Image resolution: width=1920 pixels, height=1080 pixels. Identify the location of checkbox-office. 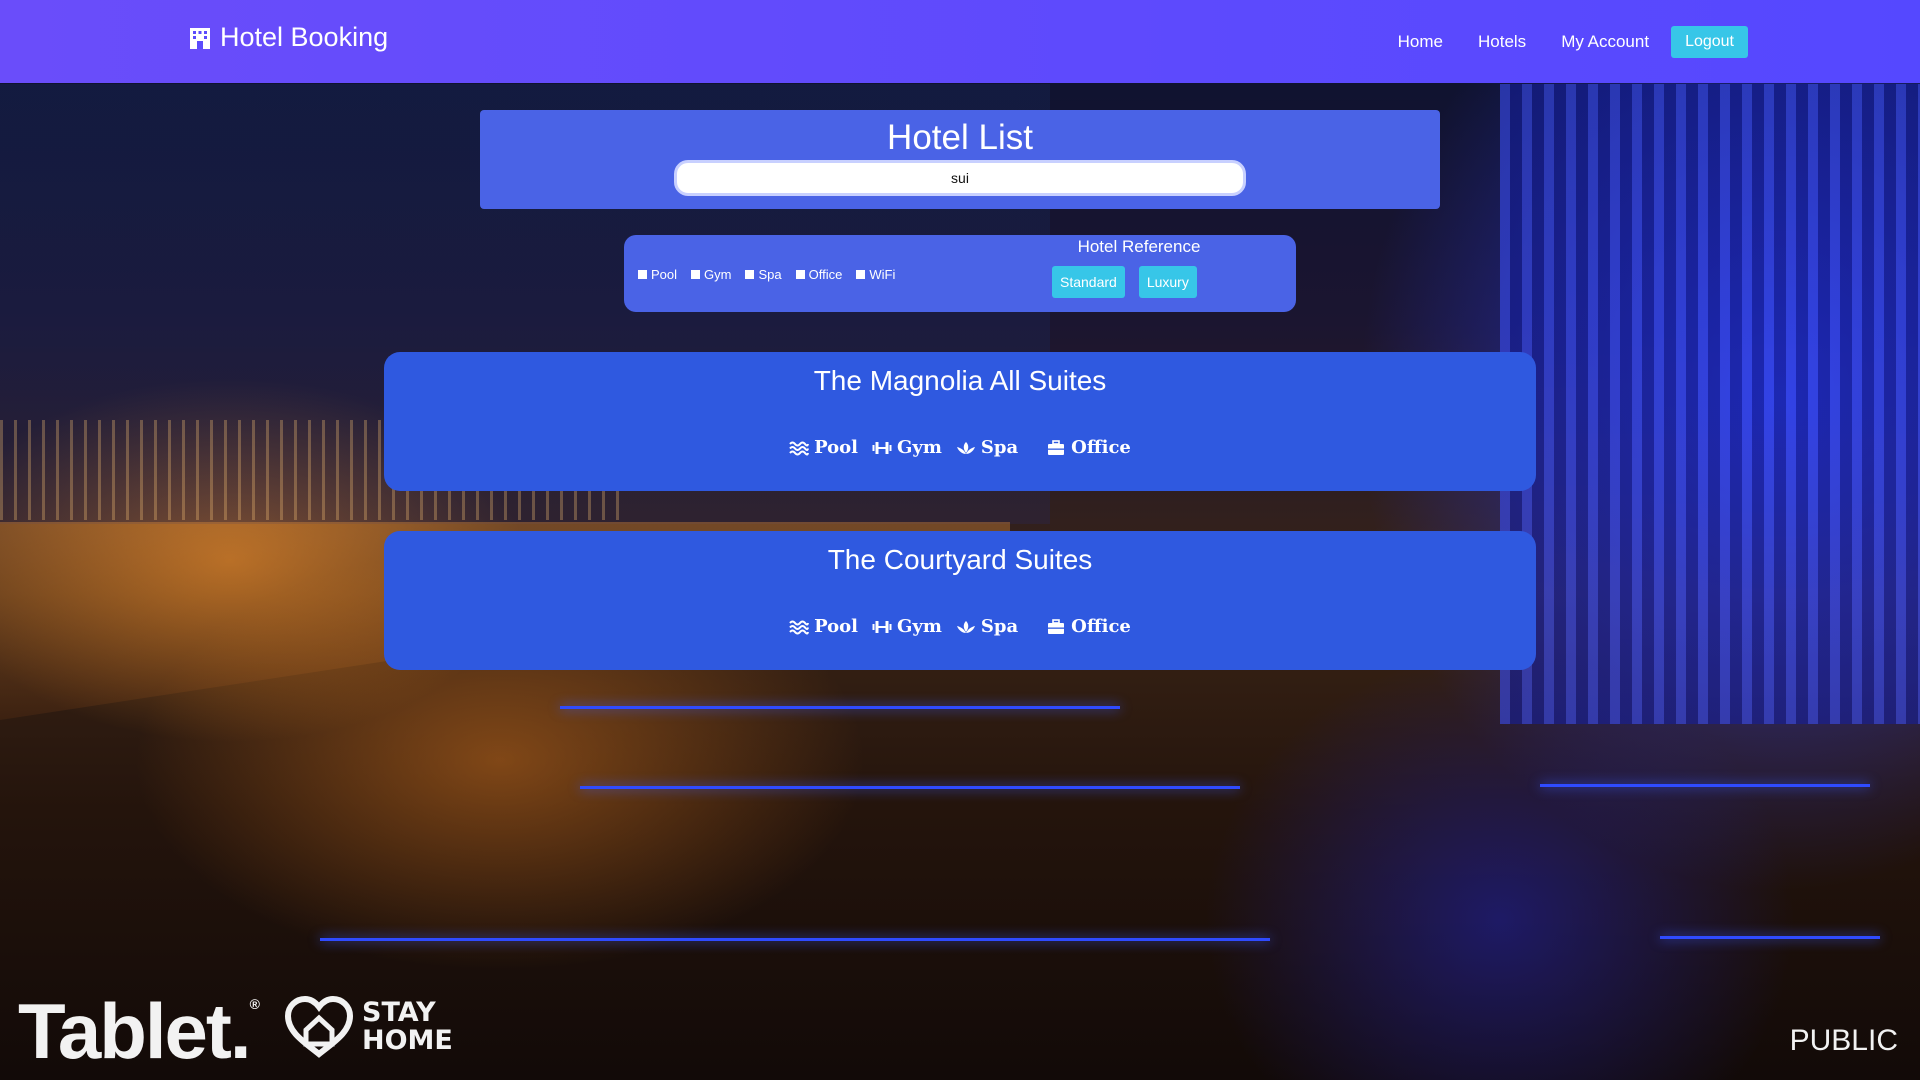
(800, 274).